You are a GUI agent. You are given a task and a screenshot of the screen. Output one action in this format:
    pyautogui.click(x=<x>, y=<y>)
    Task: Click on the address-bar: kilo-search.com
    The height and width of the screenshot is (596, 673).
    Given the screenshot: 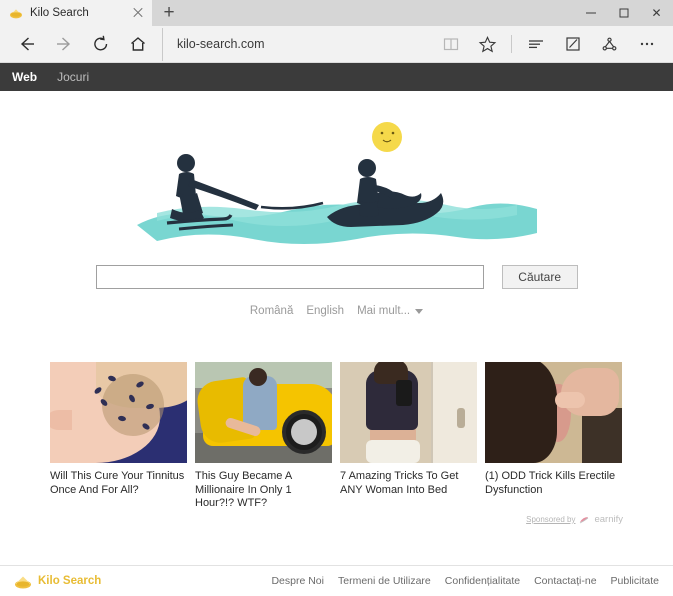 What is the action you would take?
    pyautogui.click(x=297, y=44)
    